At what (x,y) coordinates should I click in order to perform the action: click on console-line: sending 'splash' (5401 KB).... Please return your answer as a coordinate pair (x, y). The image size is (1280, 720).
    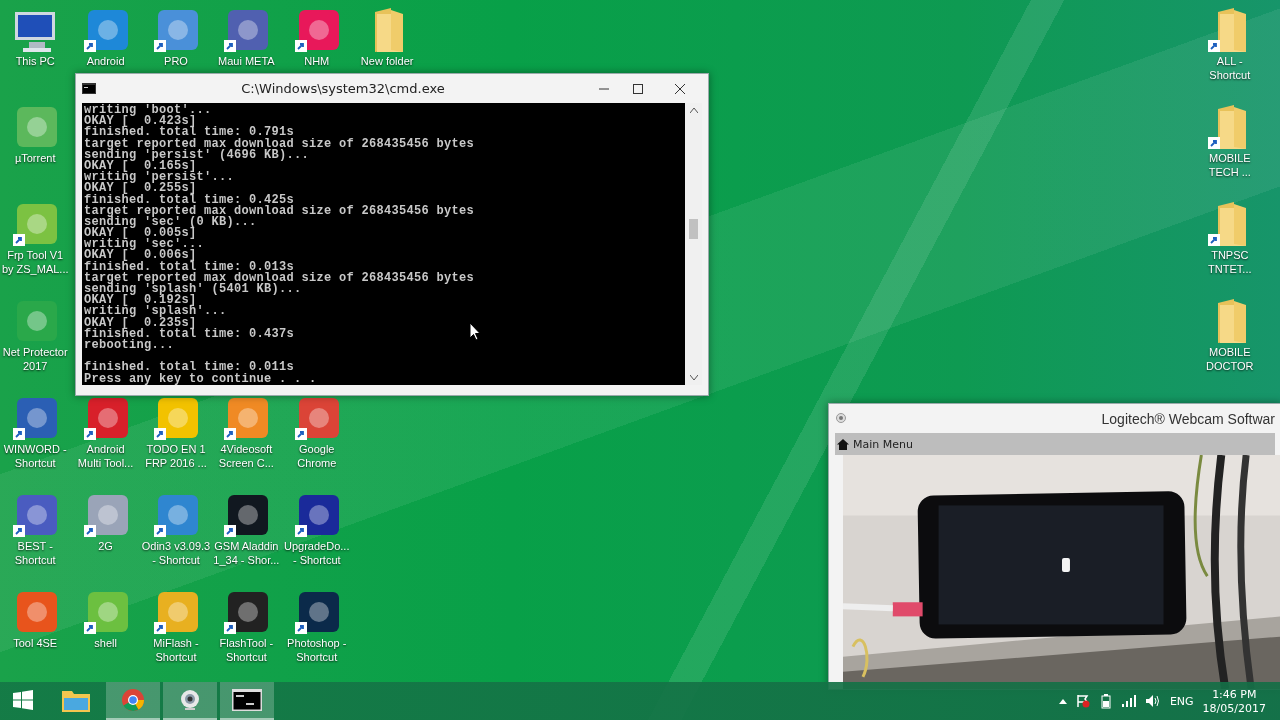
    Looking at the image, I should click on (193, 290).